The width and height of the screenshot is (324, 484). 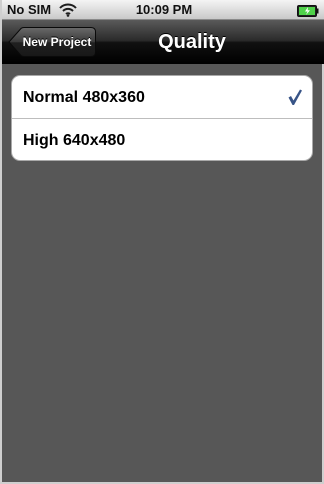 I want to click on quality-option-high: High 640x480, so click(x=162, y=139).